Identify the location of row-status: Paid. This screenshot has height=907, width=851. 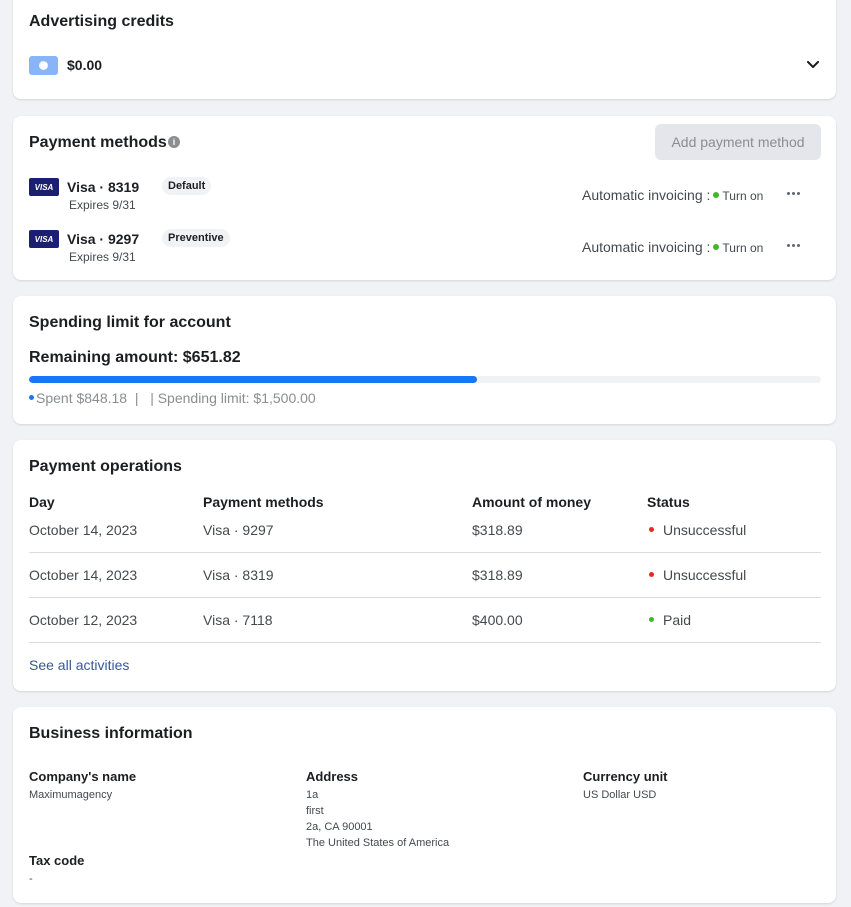
(669, 620).